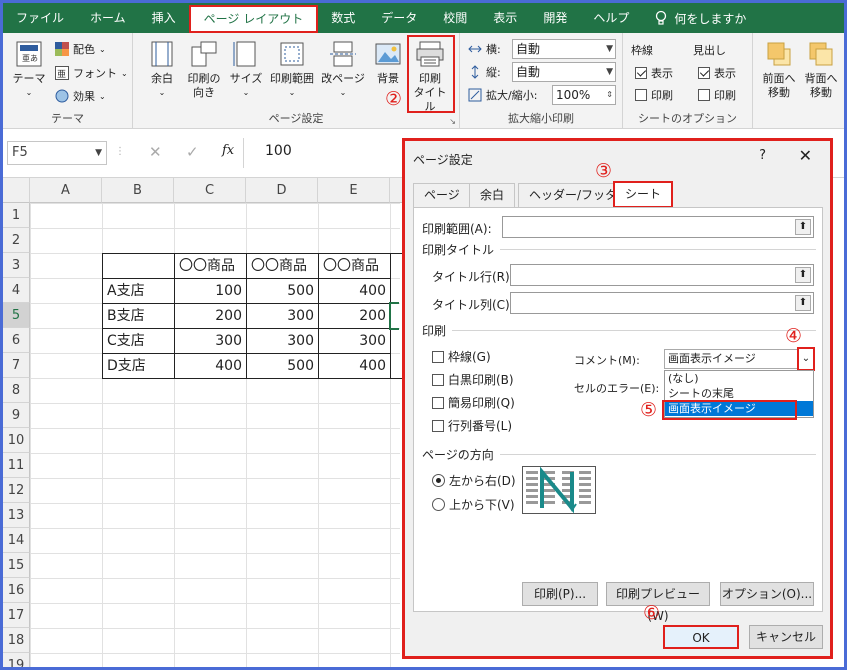 The height and width of the screenshot is (670, 847). Describe the element at coordinates (805, 155) in the screenshot. I see `close-icon: ✕` at that location.